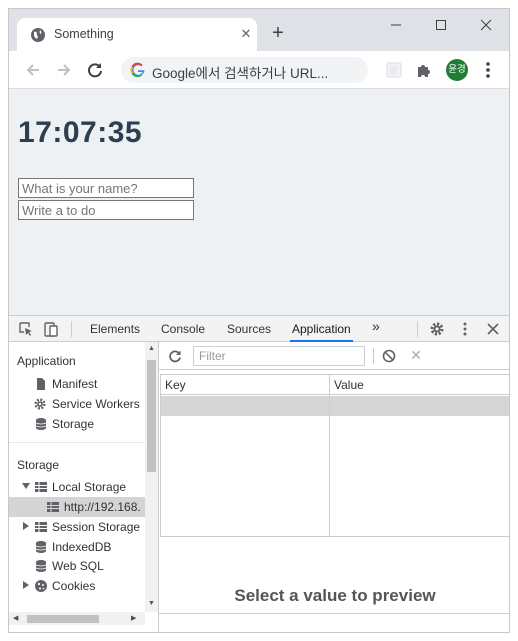 The height and width of the screenshot is (641, 518). Describe the element at coordinates (26, 329) in the screenshot. I see `inspect-element-icon` at that location.